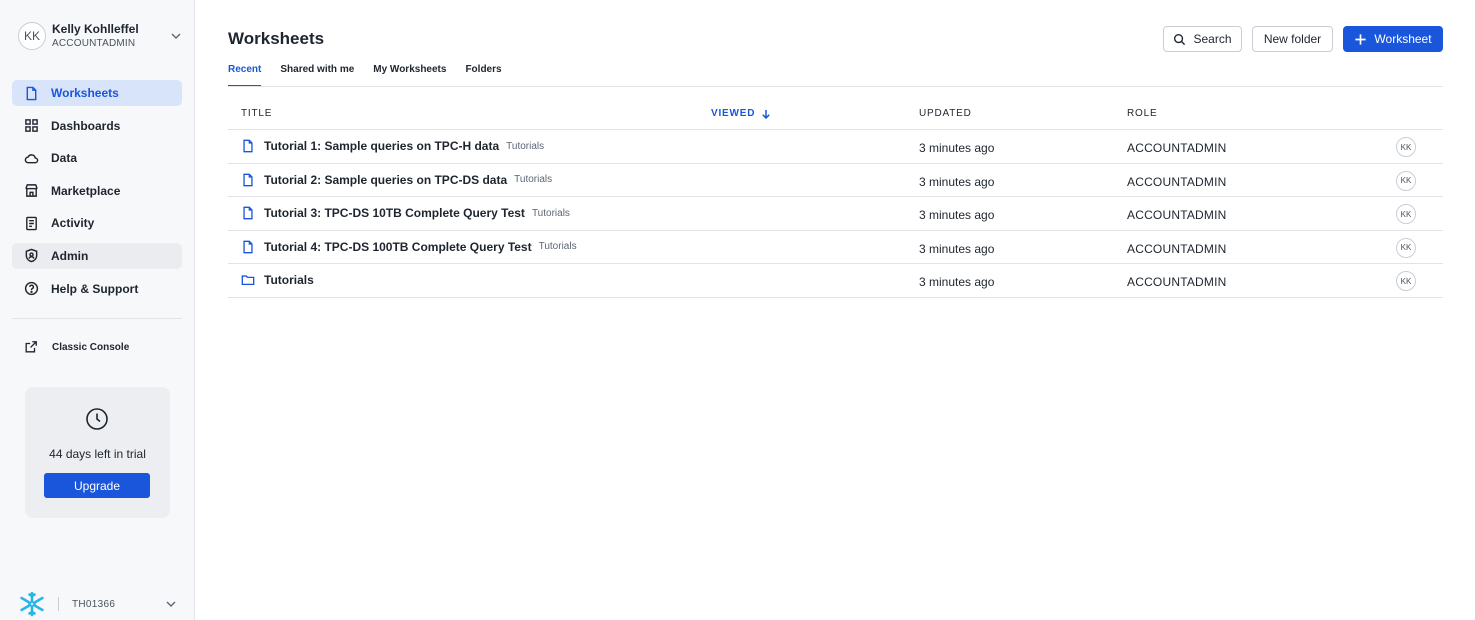 This screenshot has height=620, width=1475. Describe the element at coordinates (835, 281) in the screenshot. I see `table-row: Tutorials 3 minutes ago ACCOUNTADMIN KK` at that location.